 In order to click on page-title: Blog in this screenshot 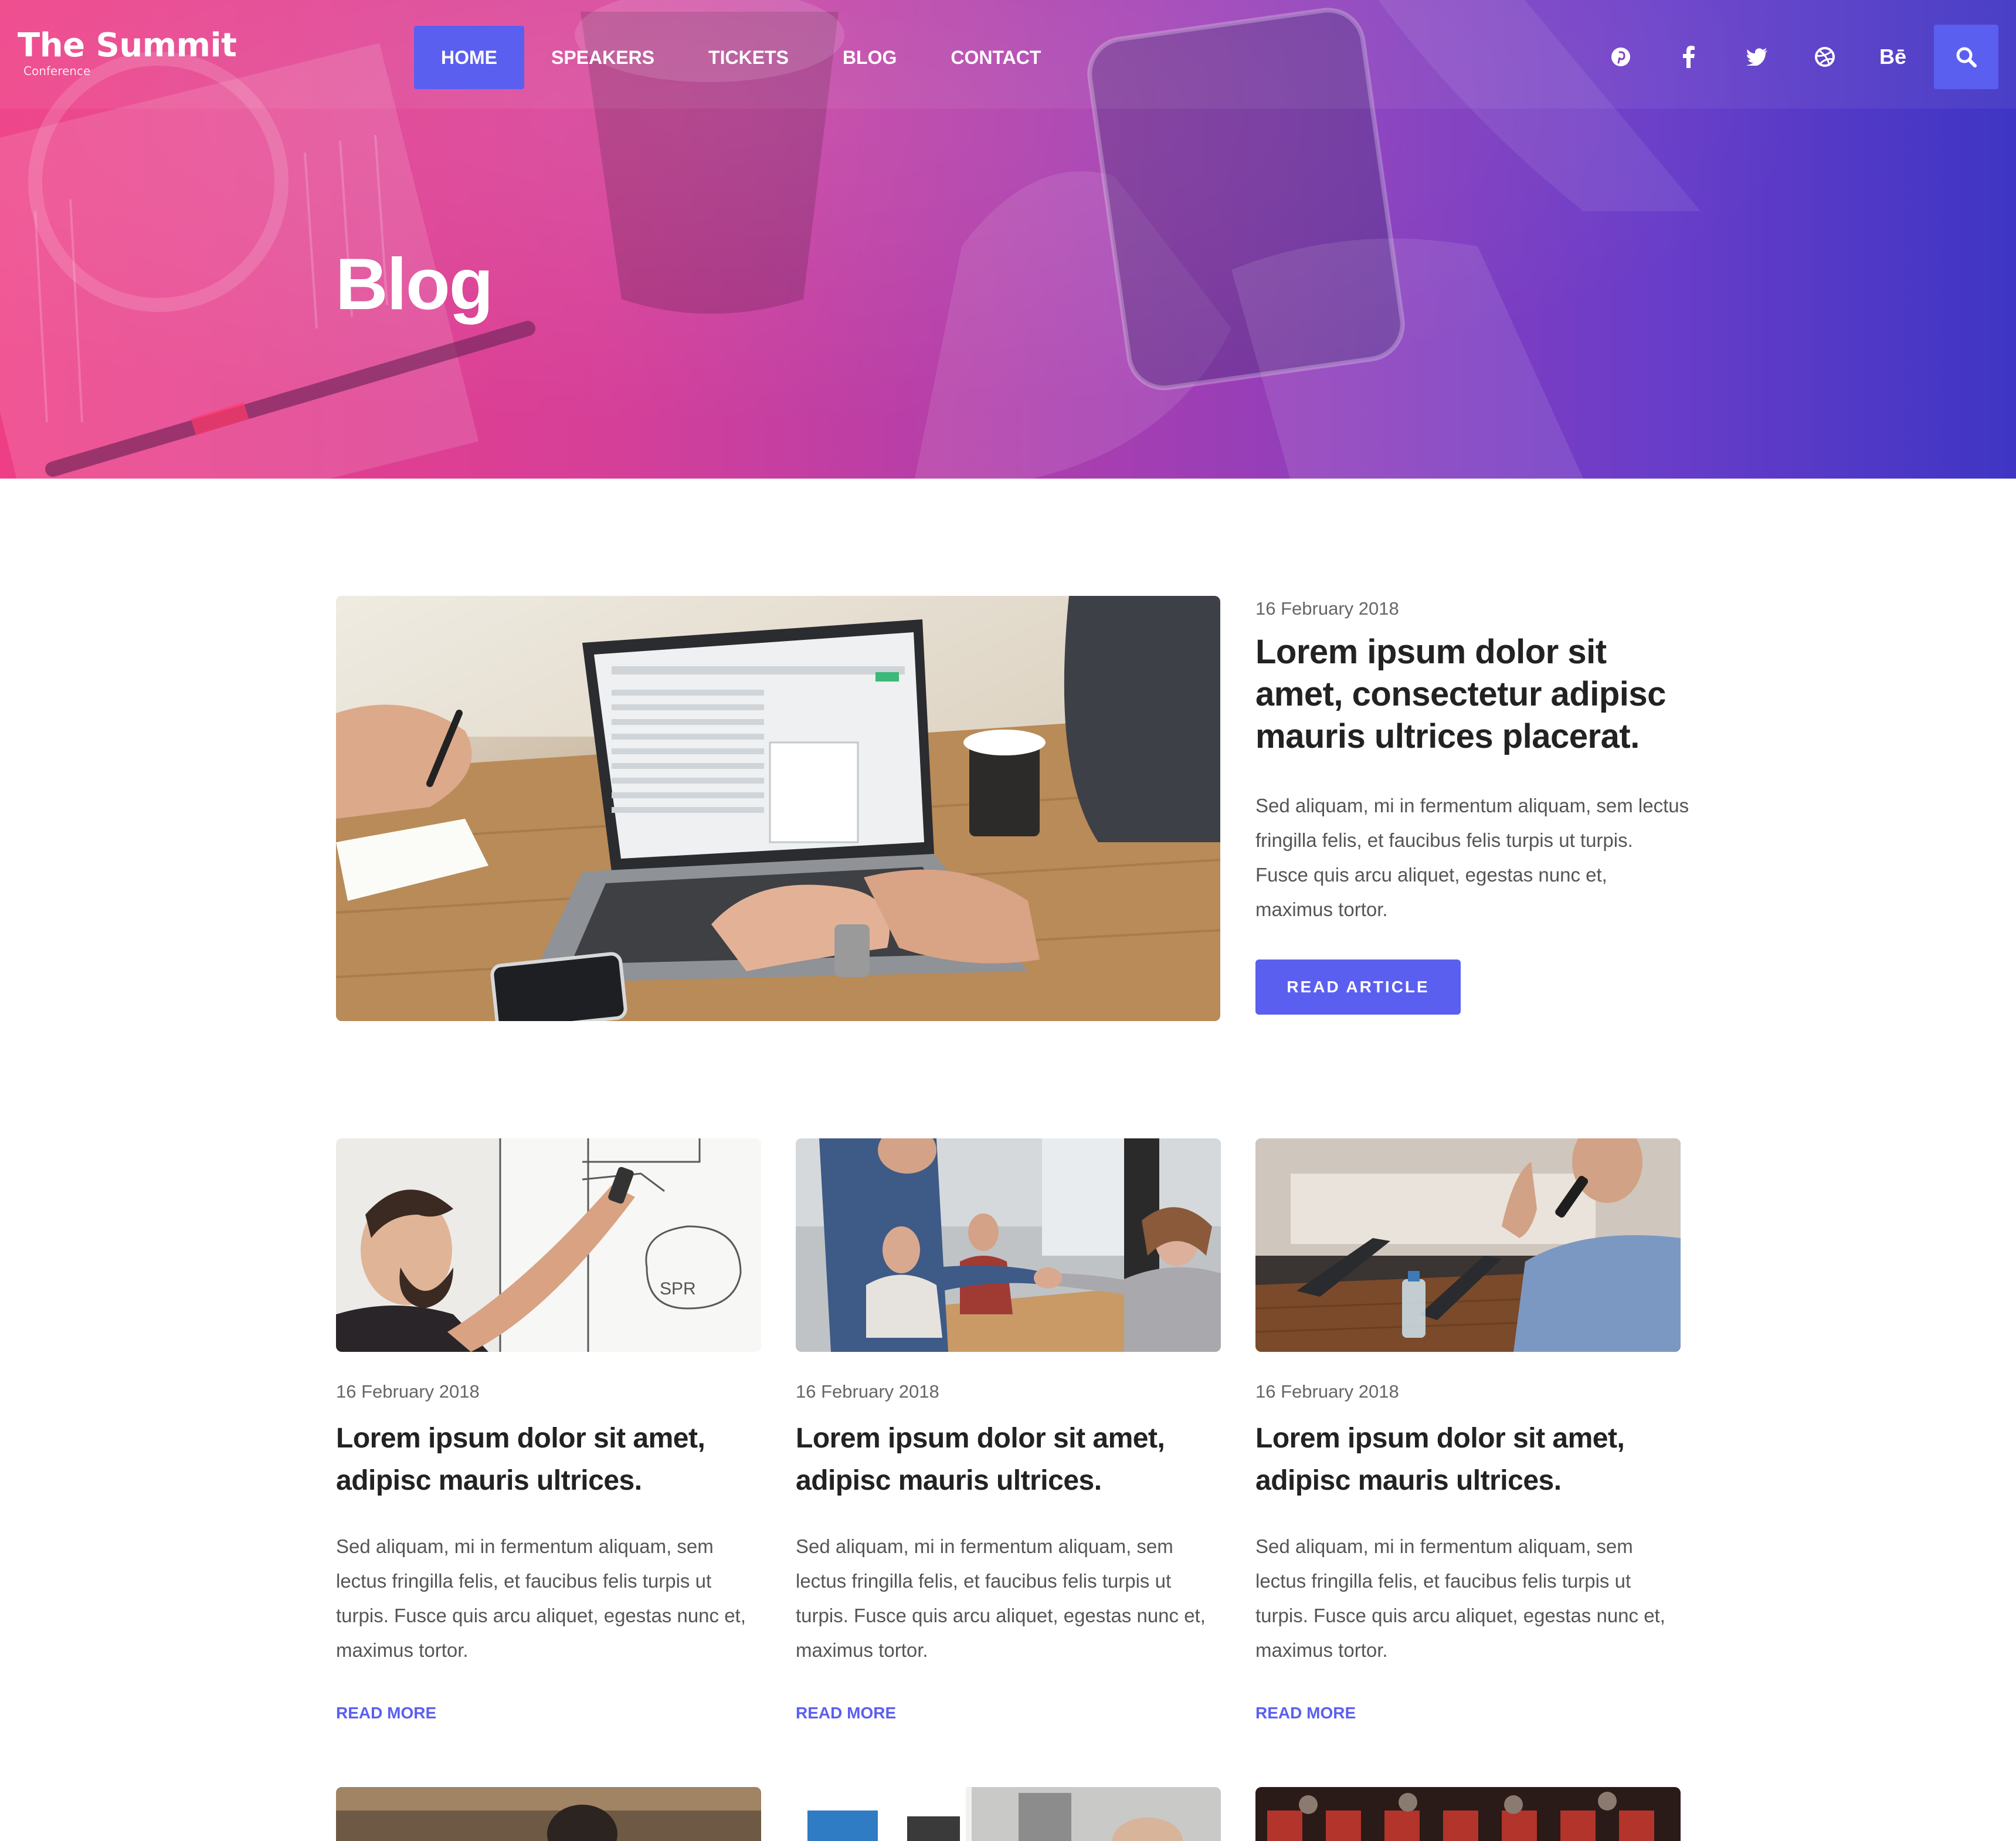, I will do `click(414, 284)`.